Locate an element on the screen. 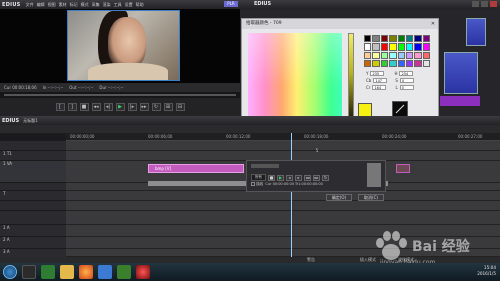 The height and width of the screenshot is (281, 500). step-forward-icon: |▸ is located at coordinates (132, 107).